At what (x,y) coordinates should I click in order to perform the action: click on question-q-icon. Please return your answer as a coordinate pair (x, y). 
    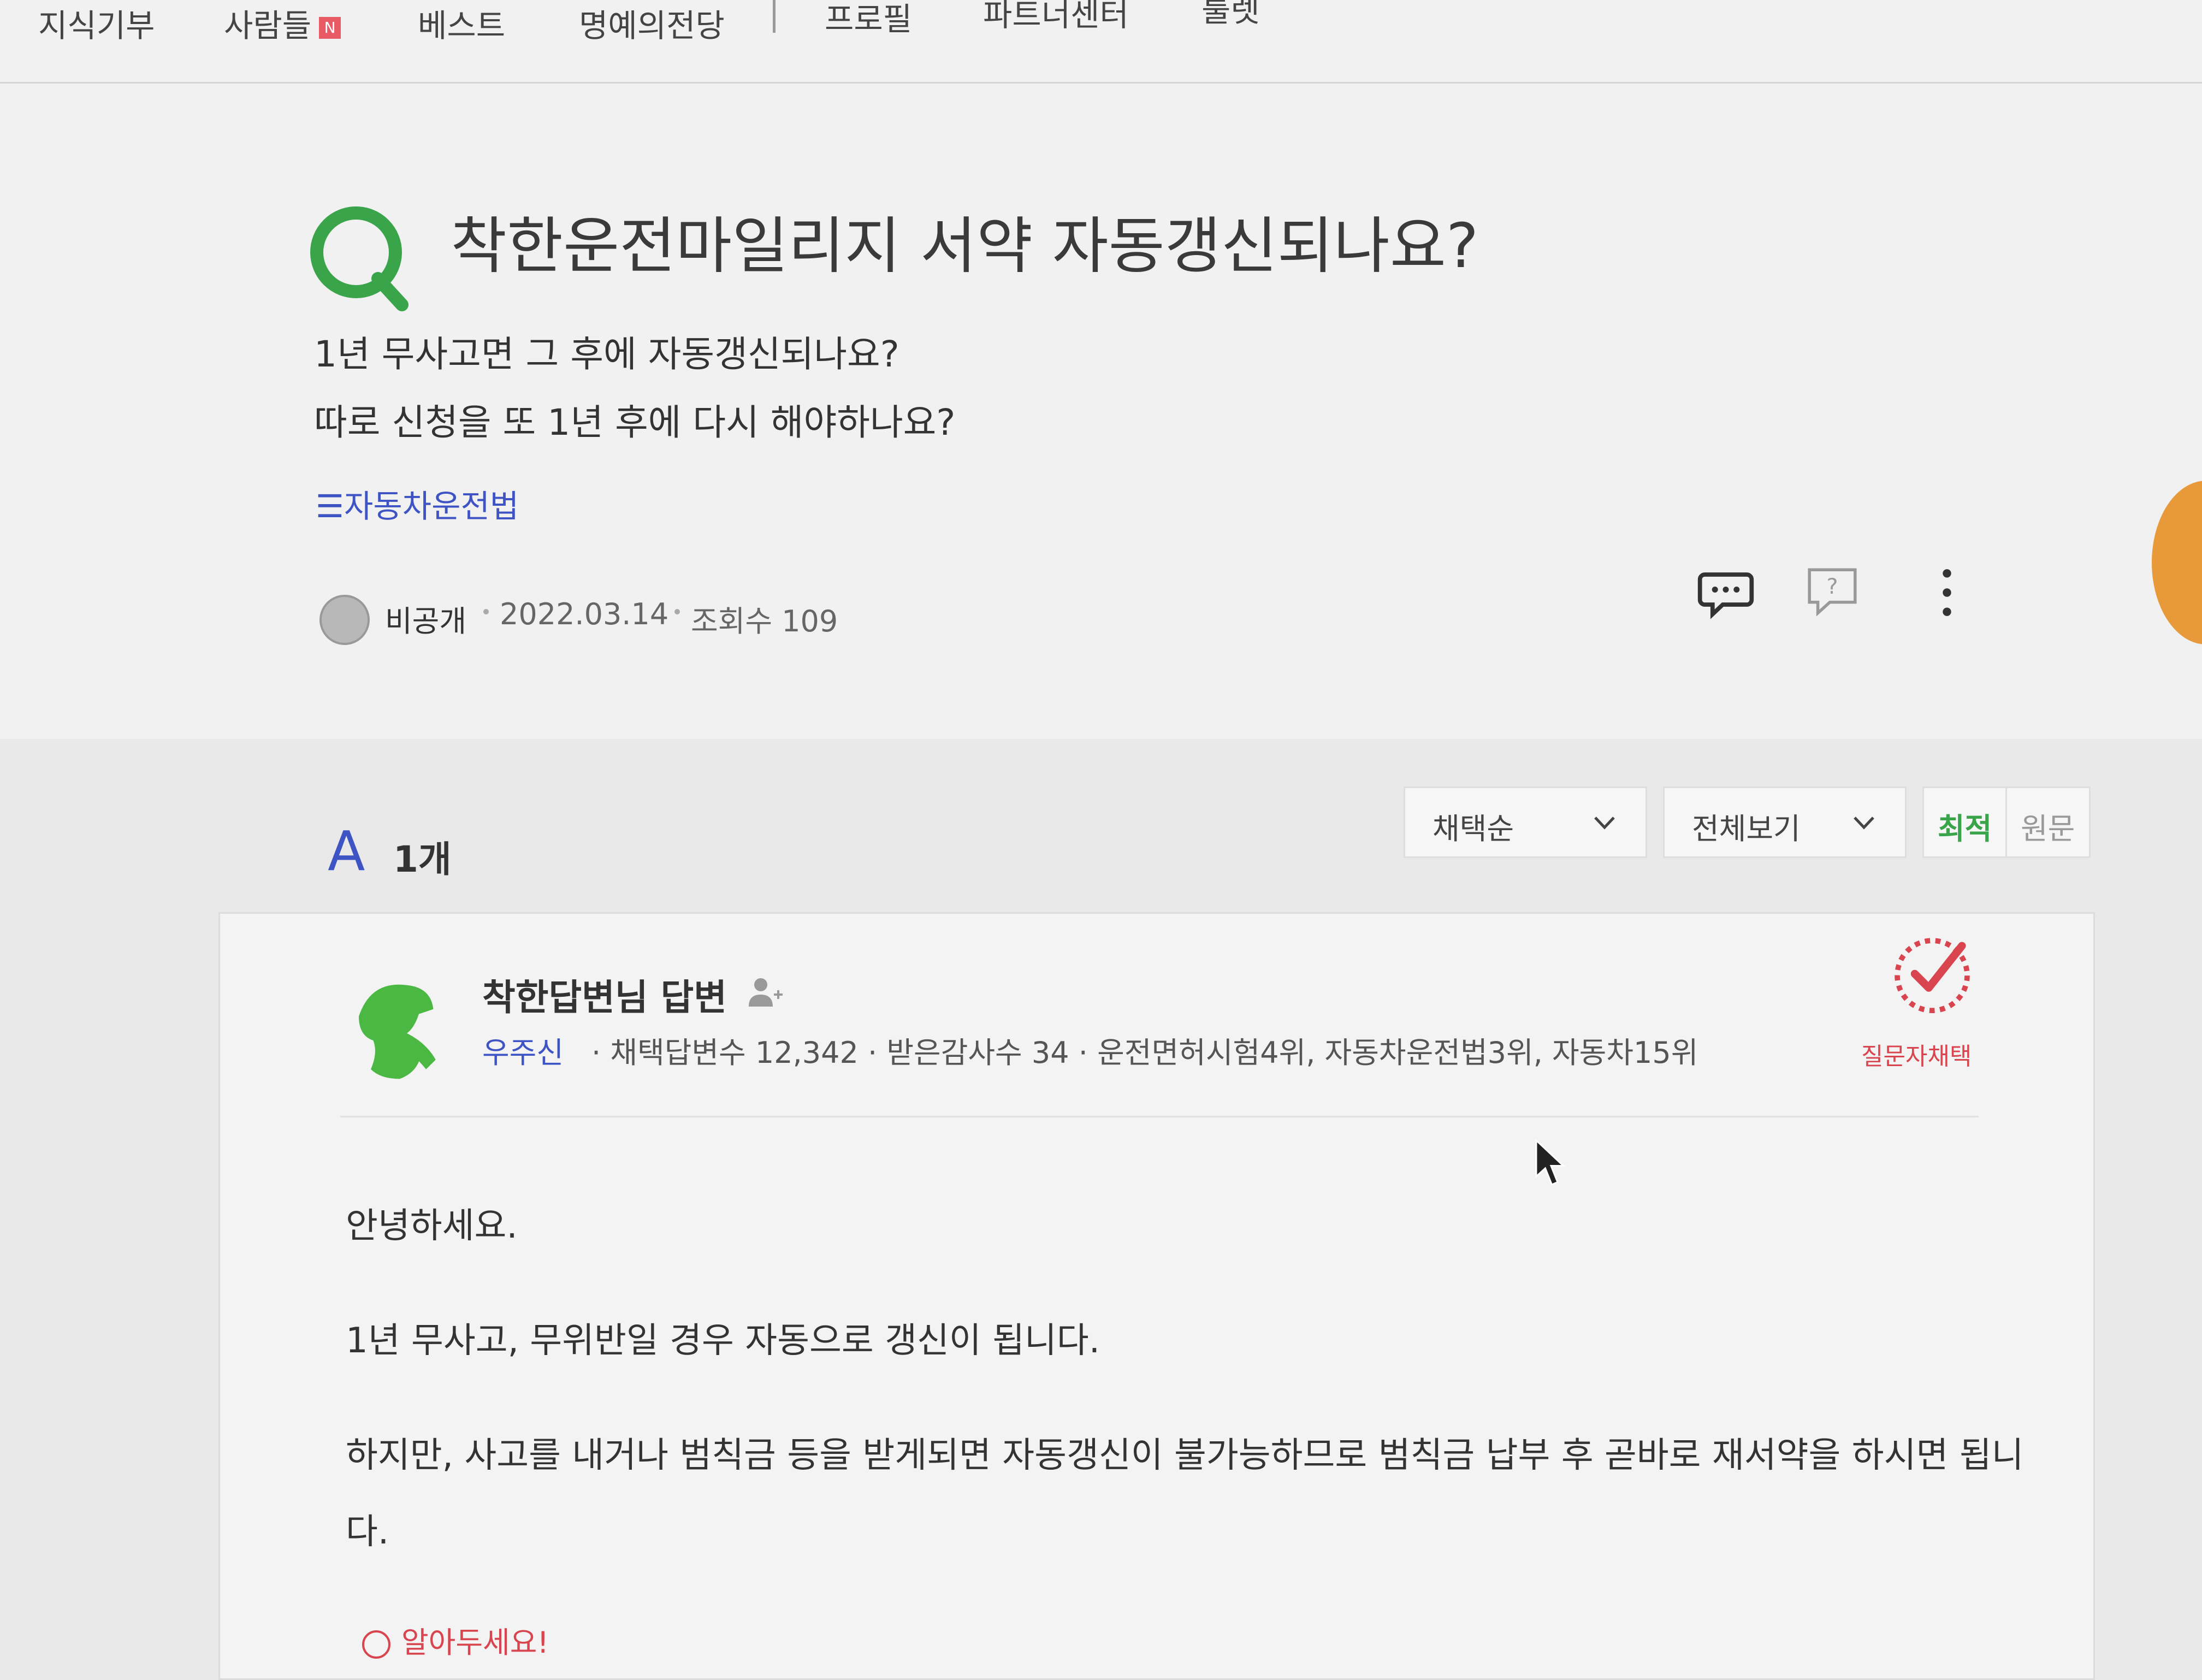
    Looking at the image, I should click on (359, 258).